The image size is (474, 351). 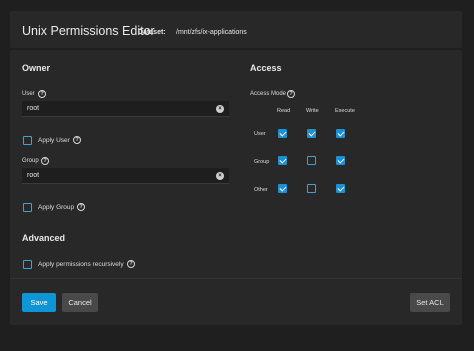 I want to click on user-read-checkbox, so click(x=282, y=133).